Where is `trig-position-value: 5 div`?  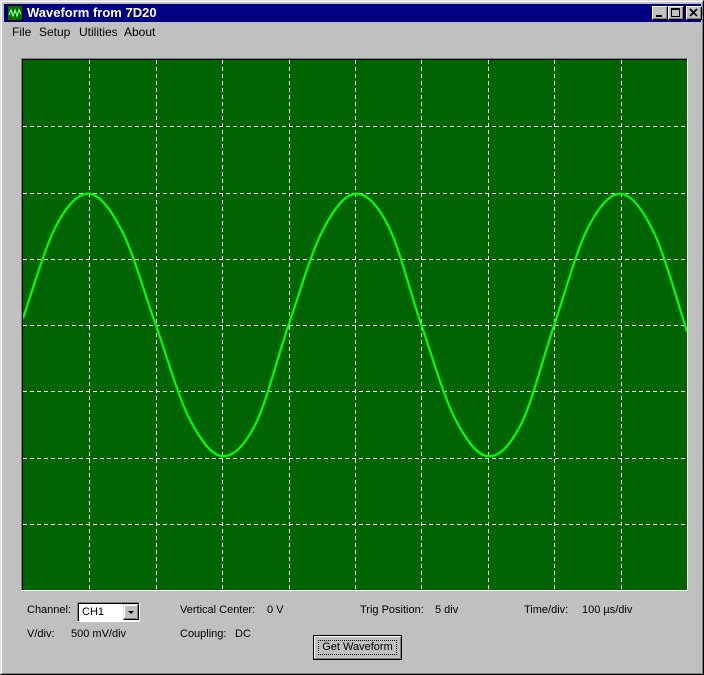
trig-position-value: 5 div is located at coordinates (447, 610).